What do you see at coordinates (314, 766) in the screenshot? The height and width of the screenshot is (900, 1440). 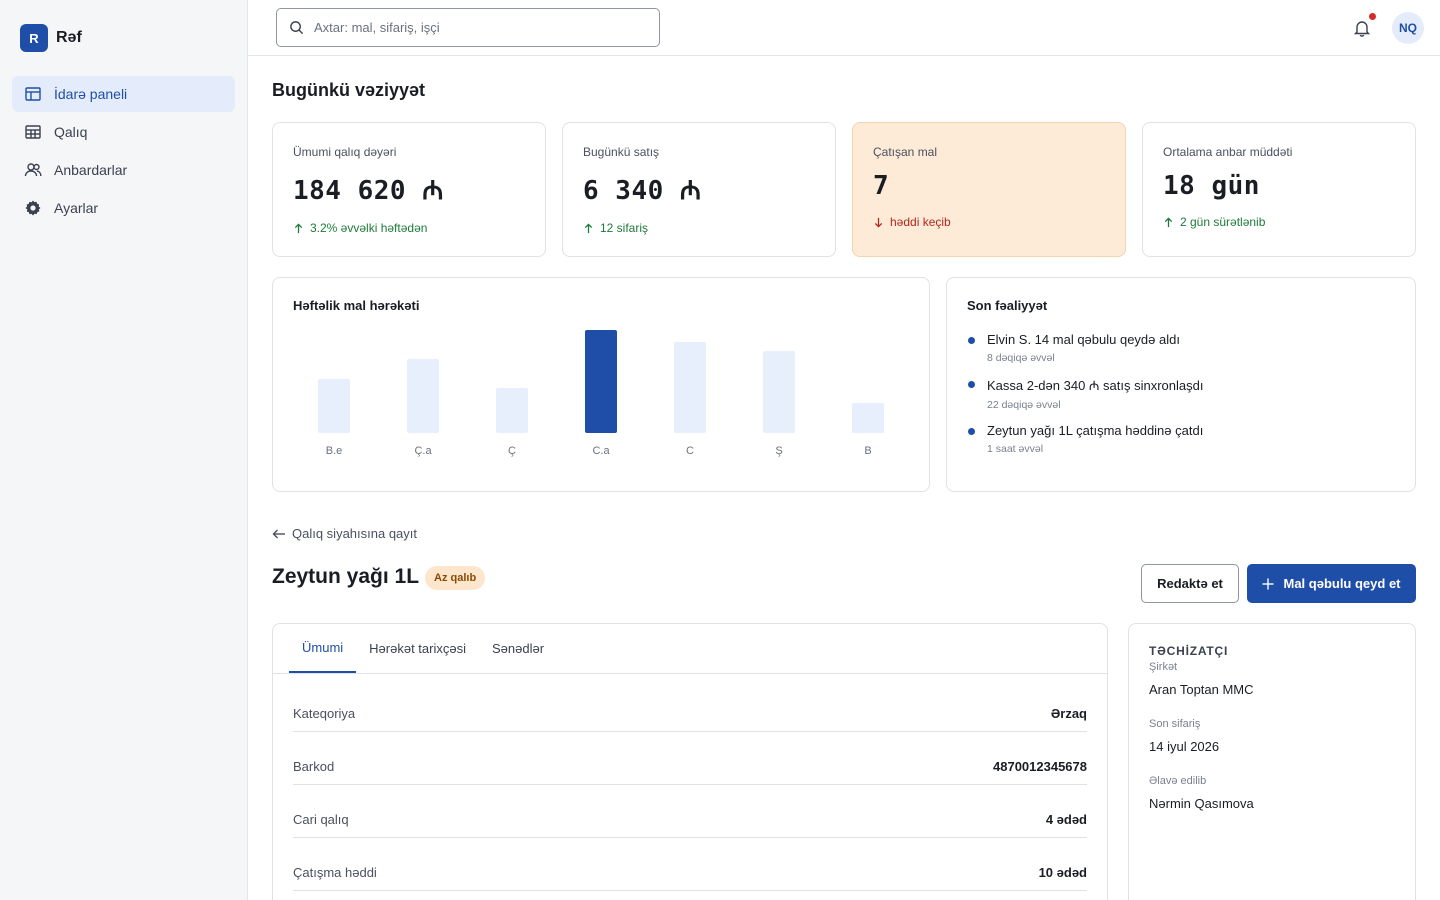 I see `detail-label: Barkod` at bounding box center [314, 766].